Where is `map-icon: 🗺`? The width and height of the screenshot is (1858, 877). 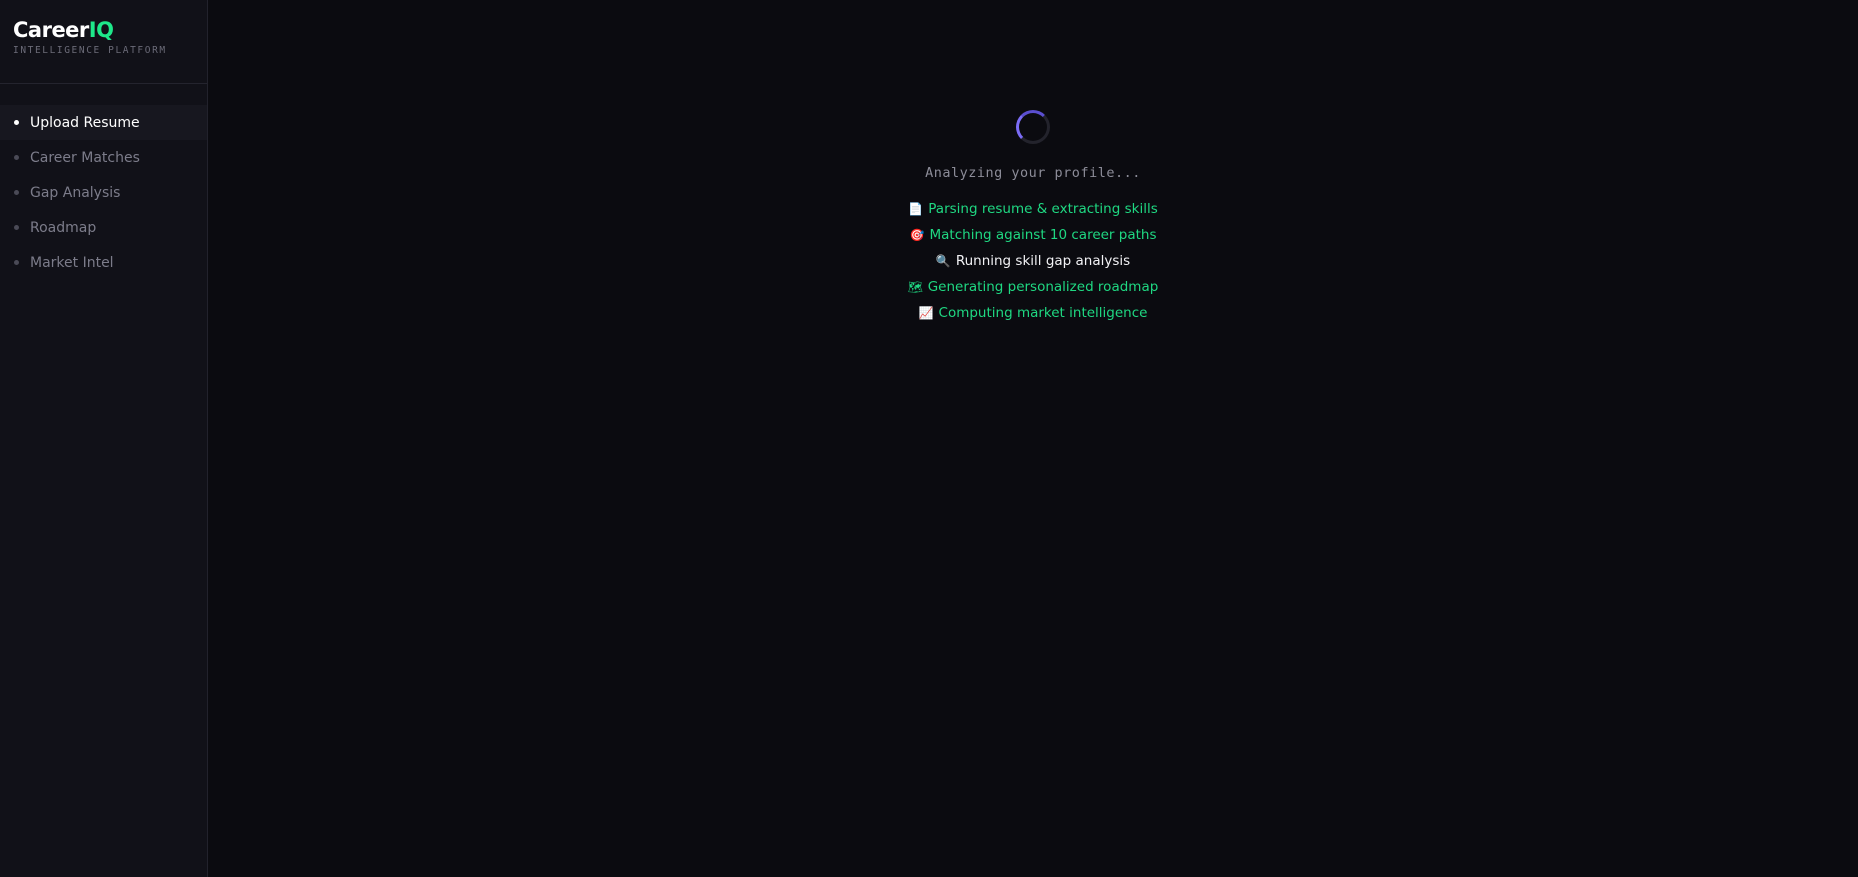
map-icon: 🗺 is located at coordinates (915, 287).